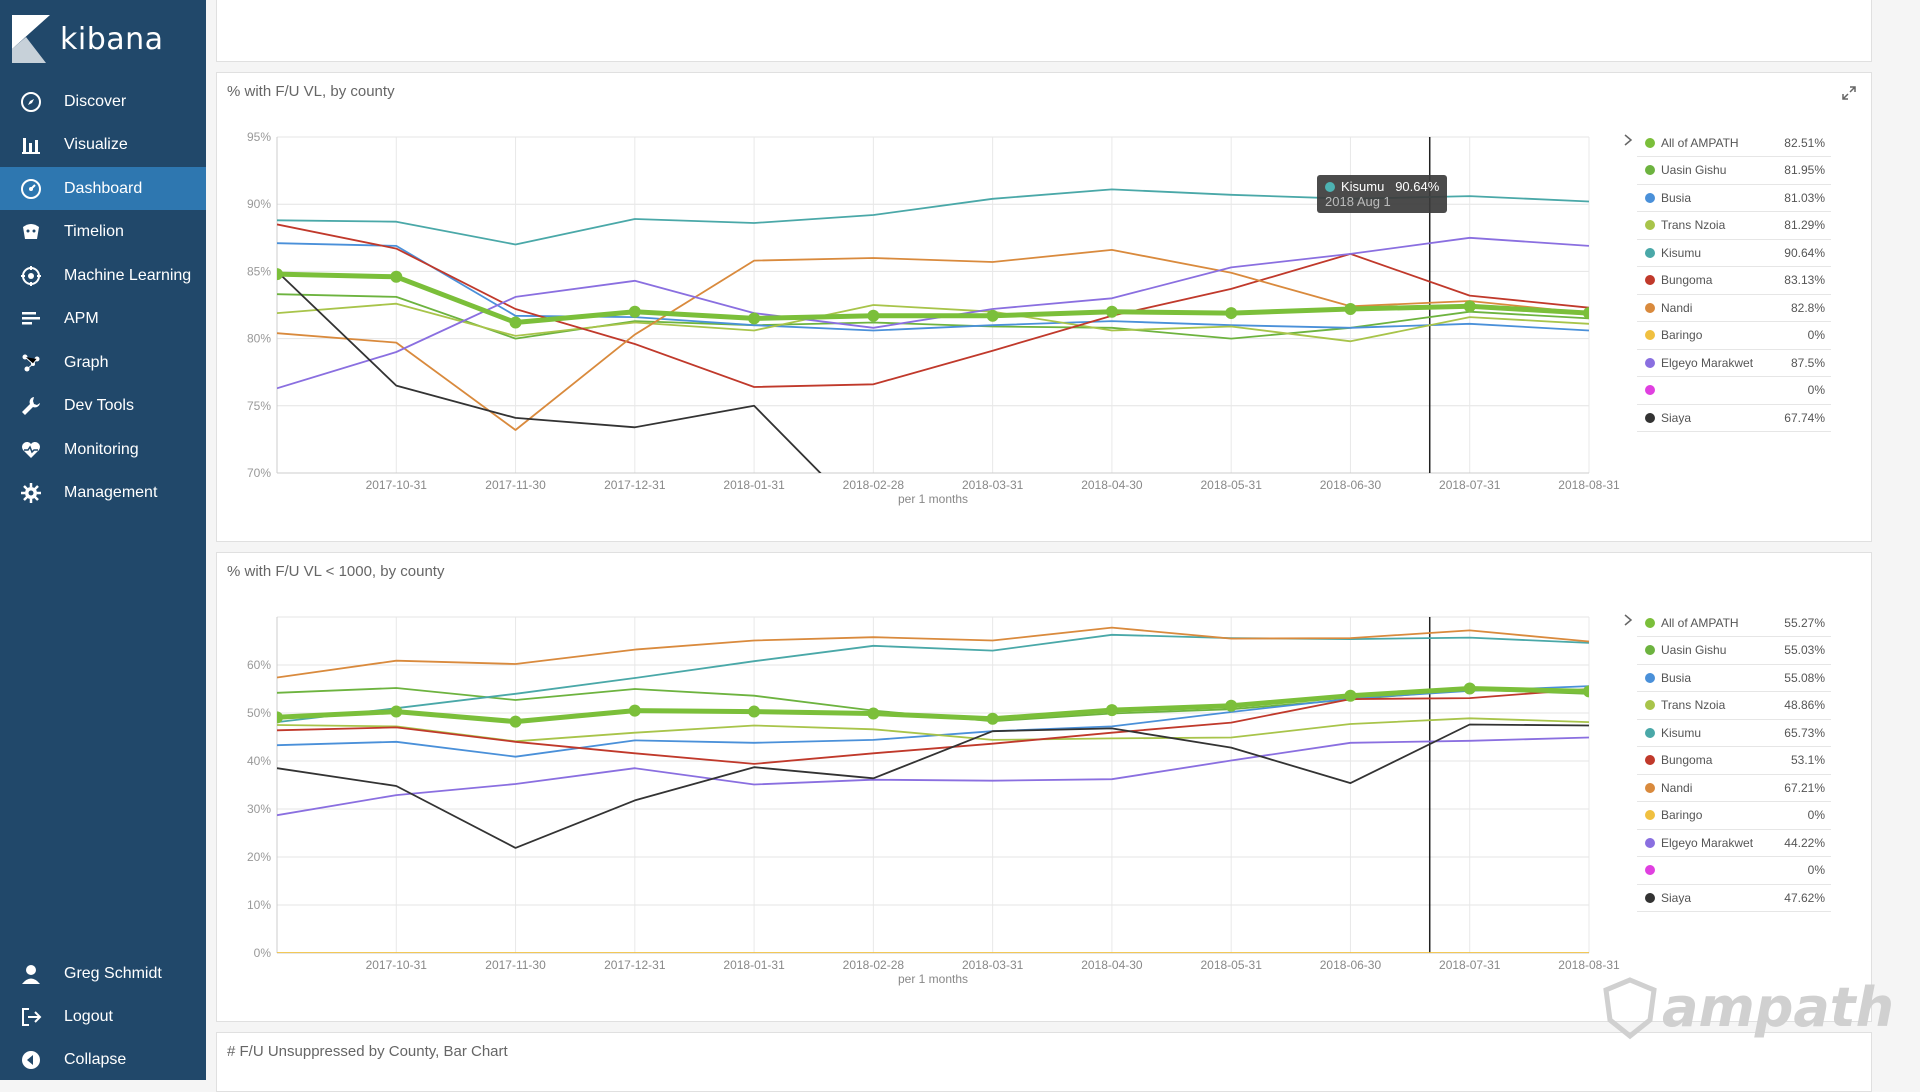 The height and width of the screenshot is (1092, 1920). Describe the element at coordinates (1677, 307) in the screenshot. I see `legend-label: Nandi` at that location.